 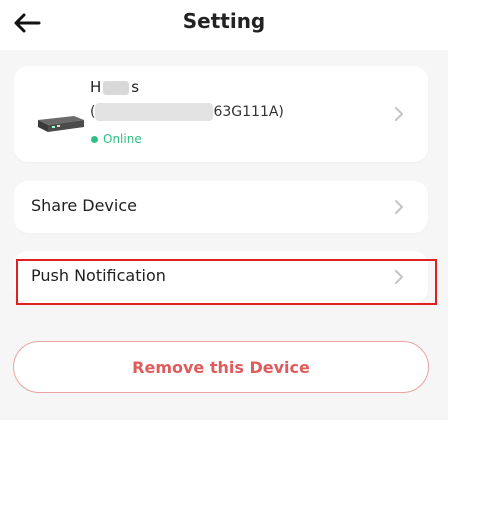 What do you see at coordinates (84, 205) in the screenshot?
I see `share-device-label: Share Device` at bounding box center [84, 205].